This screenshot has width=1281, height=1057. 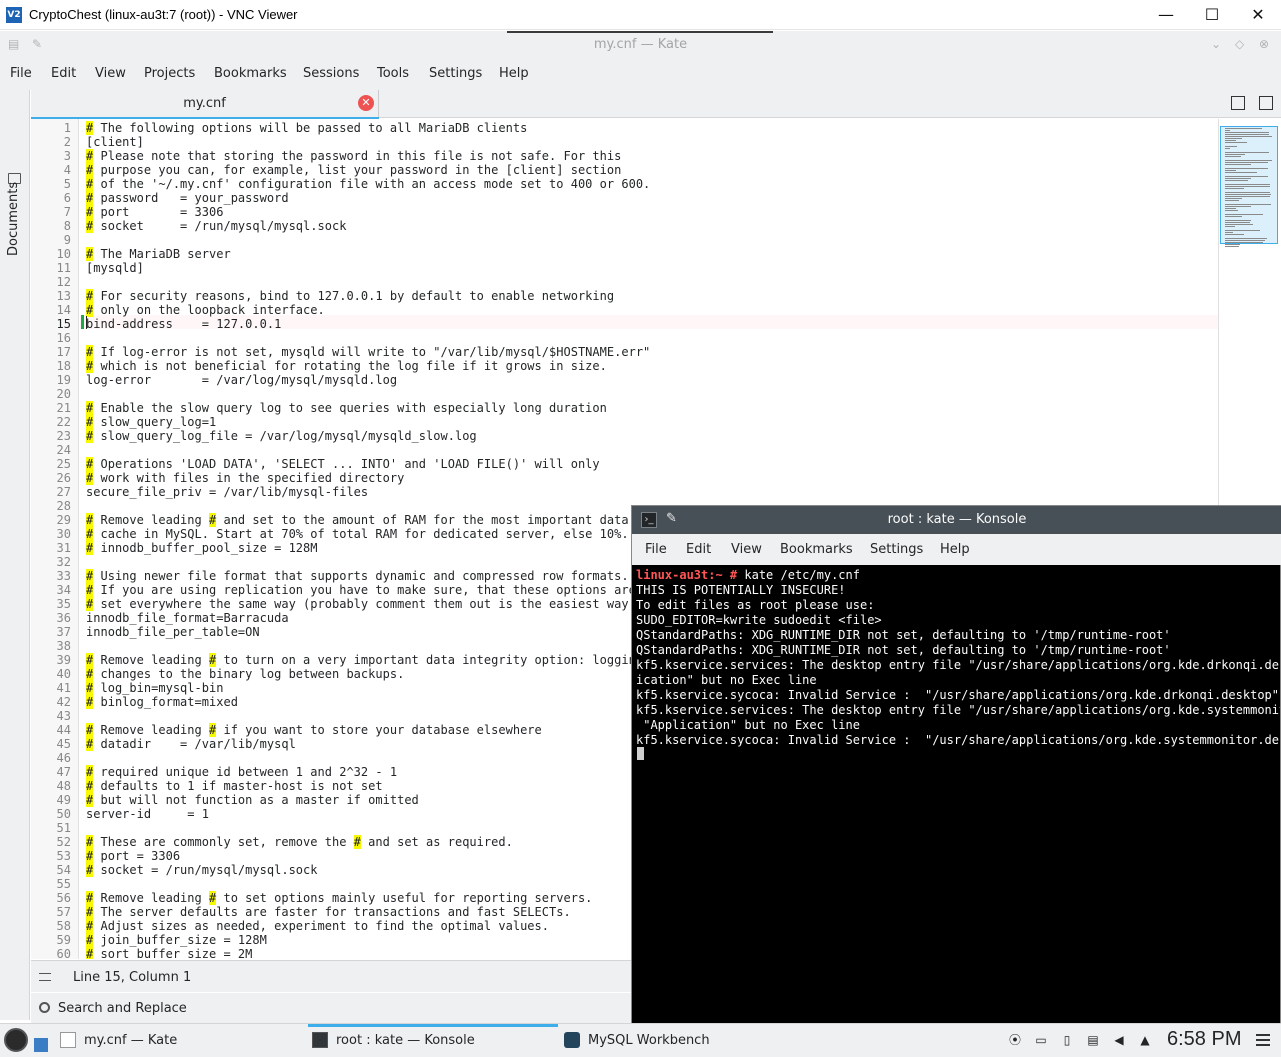 What do you see at coordinates (1067, 1040) in the screenshot?
I see `usb-device-icon: ▯` at bounding box center [1067, 1040].